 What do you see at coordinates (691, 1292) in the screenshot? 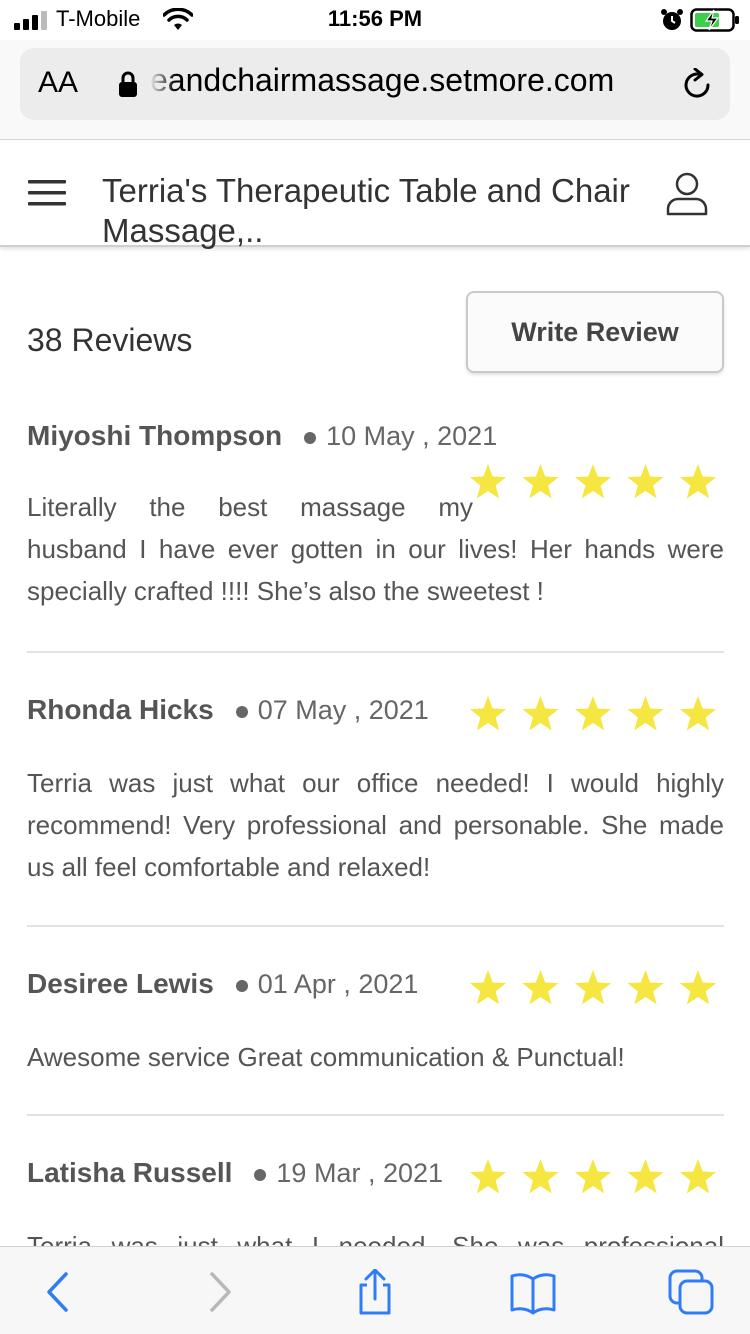
I see `tabs-icon` at bounding box center [691, 1292].